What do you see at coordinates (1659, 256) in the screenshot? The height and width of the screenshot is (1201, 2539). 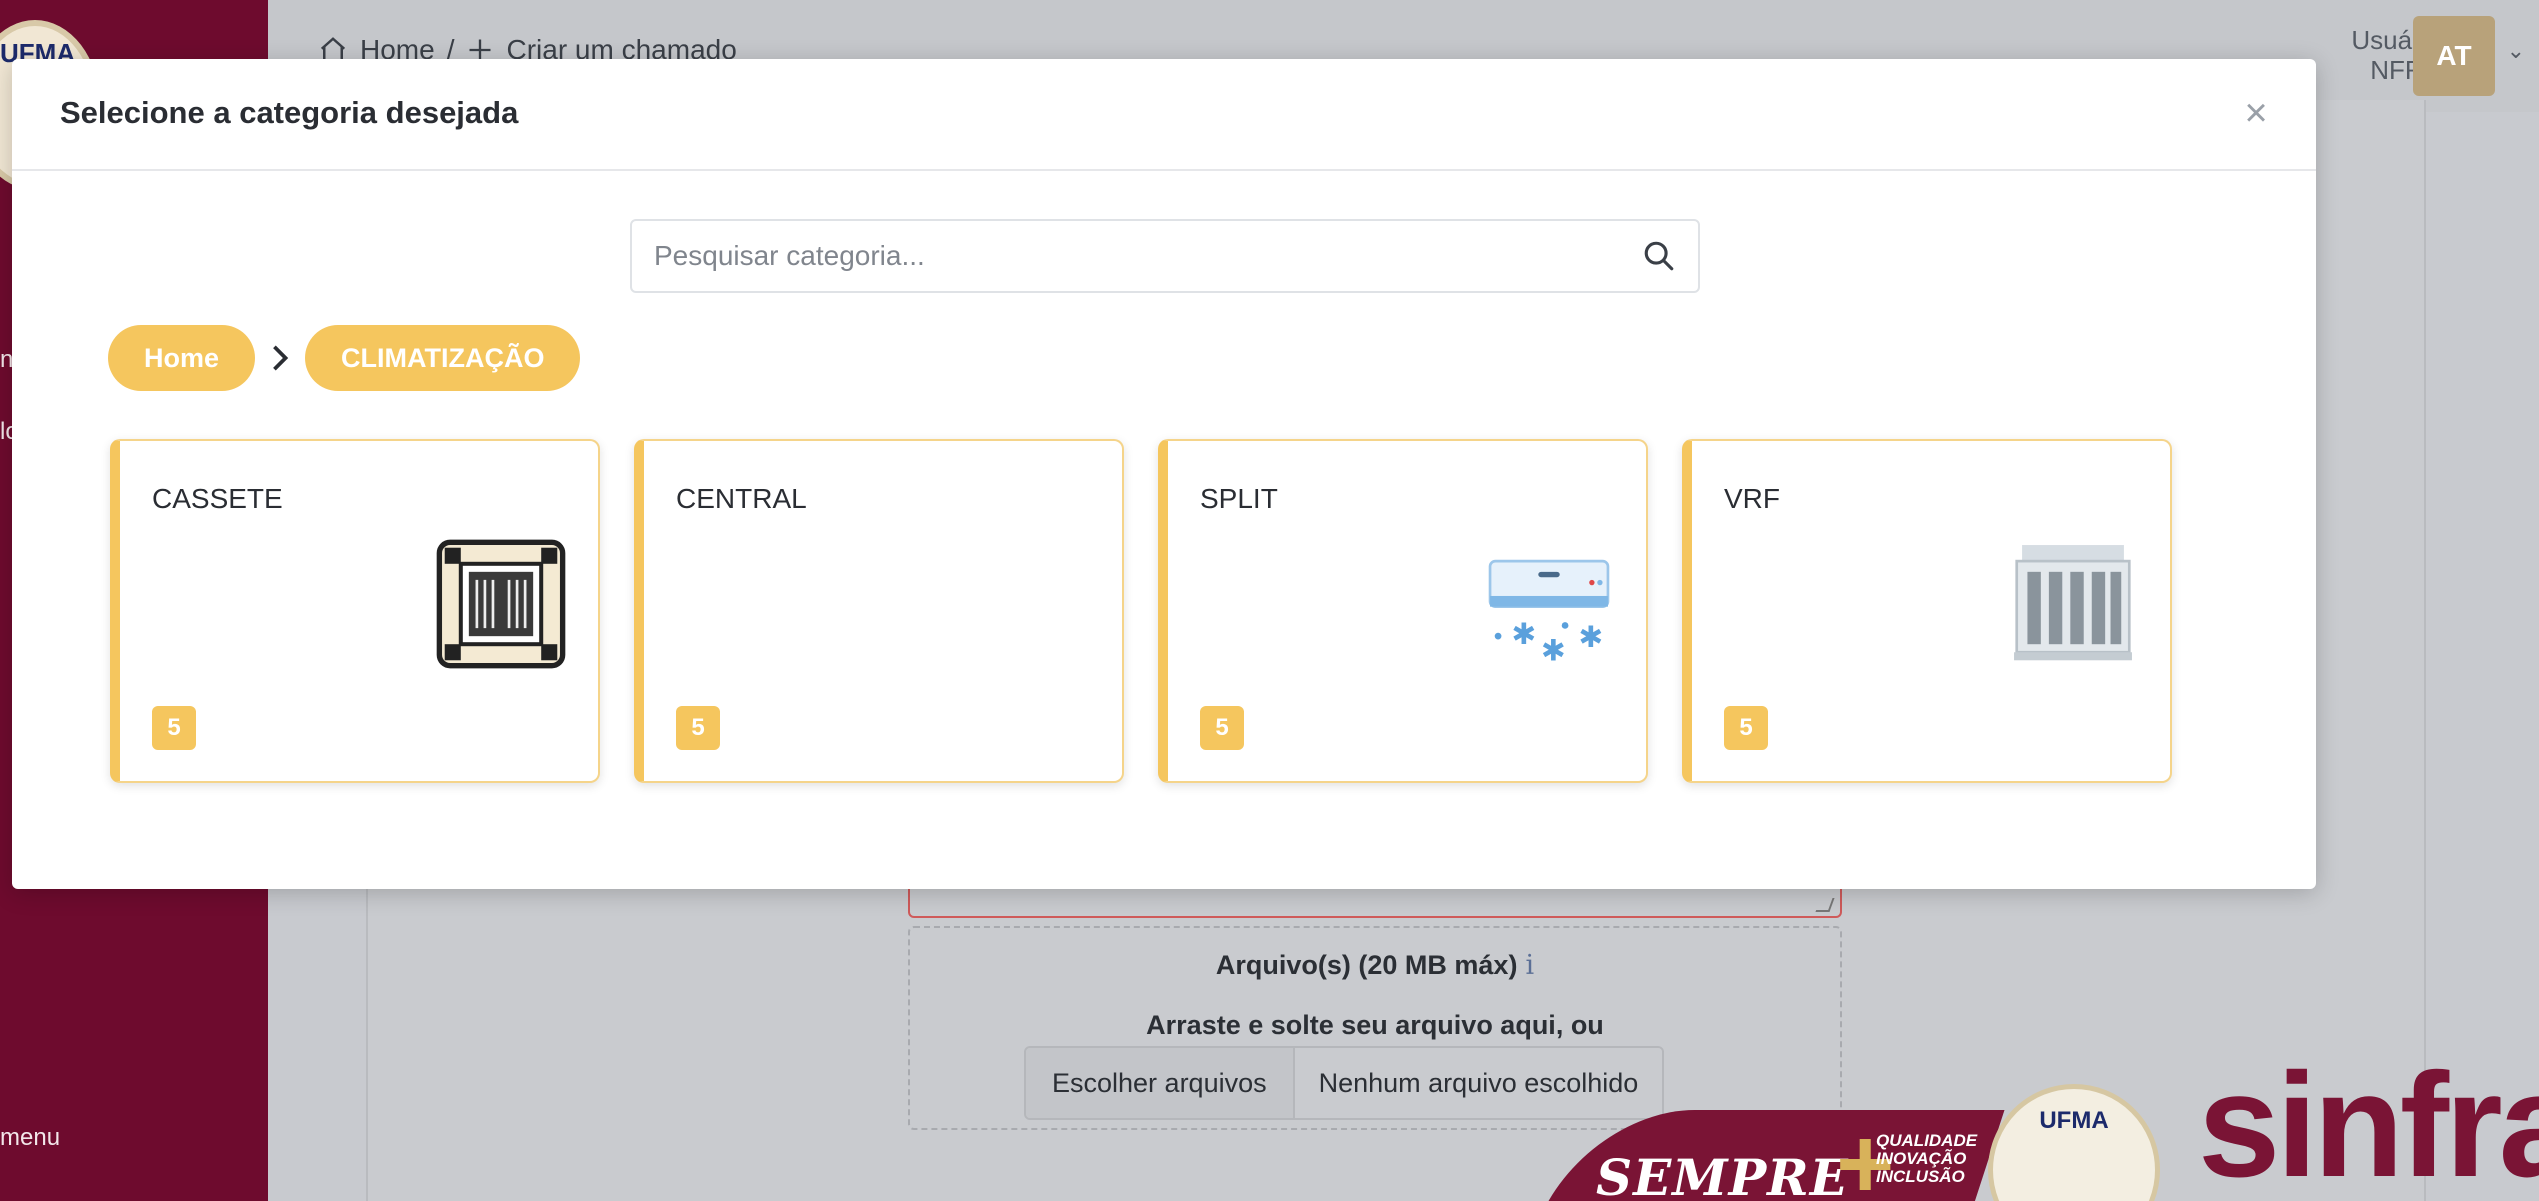 I see `search-icon` at bounding box center [1659, 256].